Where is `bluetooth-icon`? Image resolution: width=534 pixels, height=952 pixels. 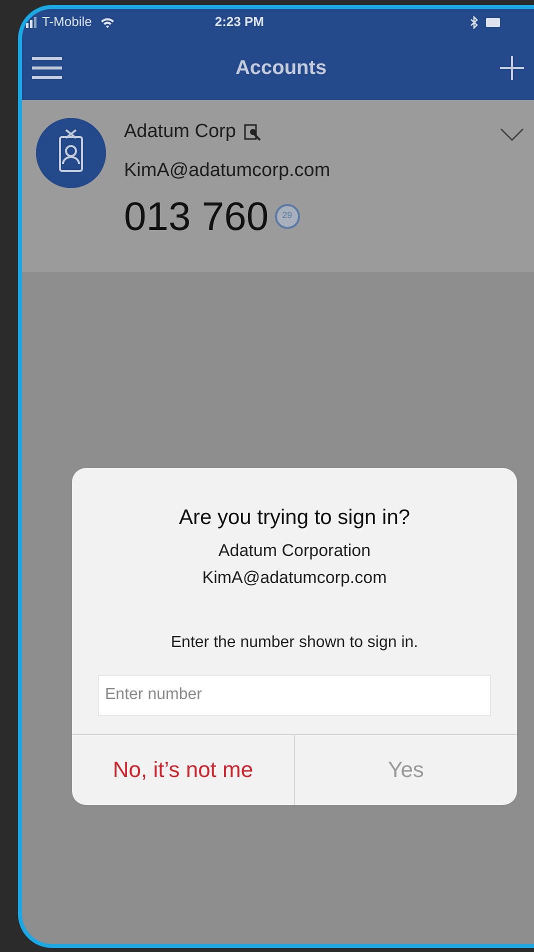 bluetooth-icon is located at coordinates (474, 22).